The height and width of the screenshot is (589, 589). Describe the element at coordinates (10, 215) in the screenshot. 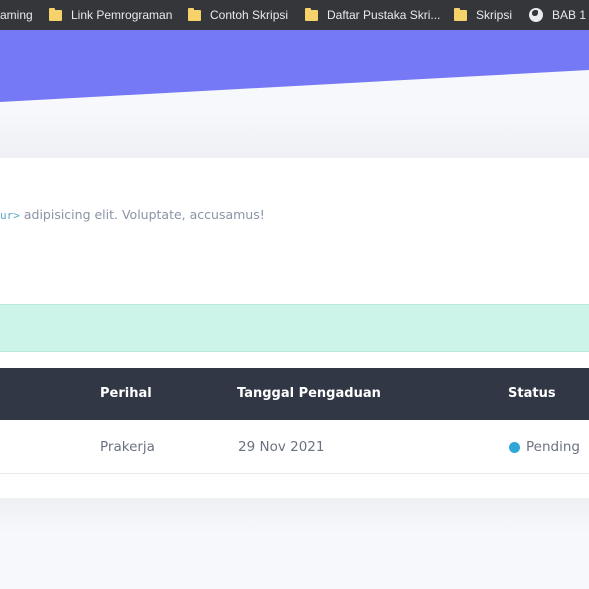

I see `intro-code-fragment: ur>` at that location.